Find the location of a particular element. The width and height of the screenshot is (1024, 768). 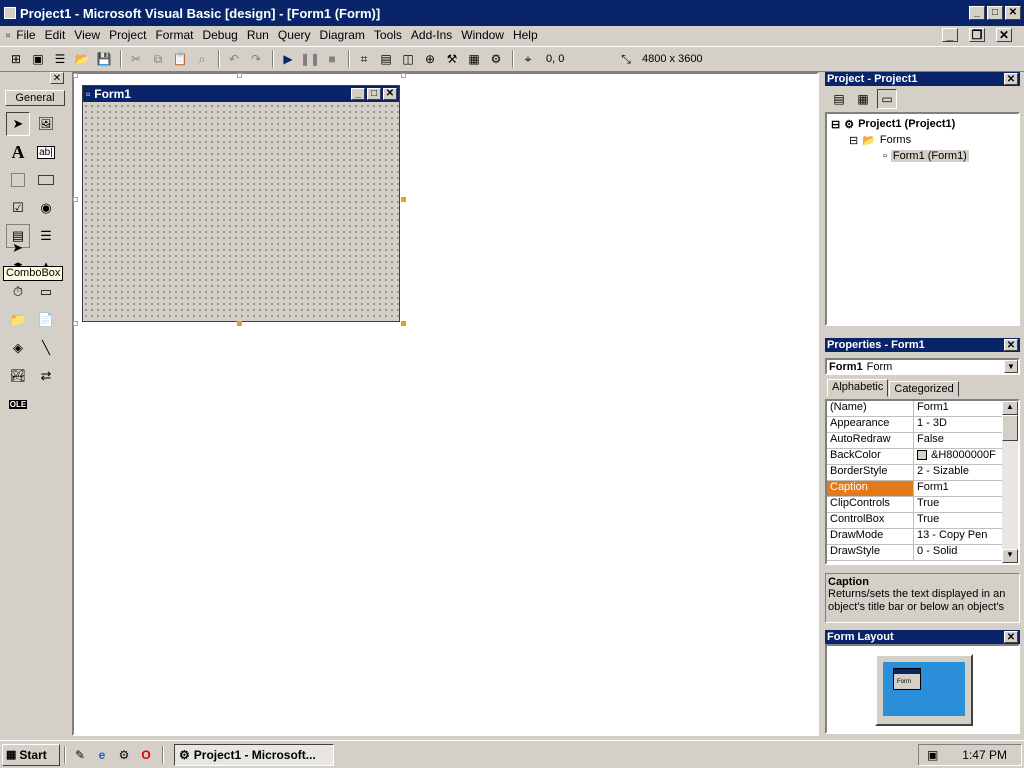

scroll-up-icon: ▲ is located at coordinates (1010, 408).